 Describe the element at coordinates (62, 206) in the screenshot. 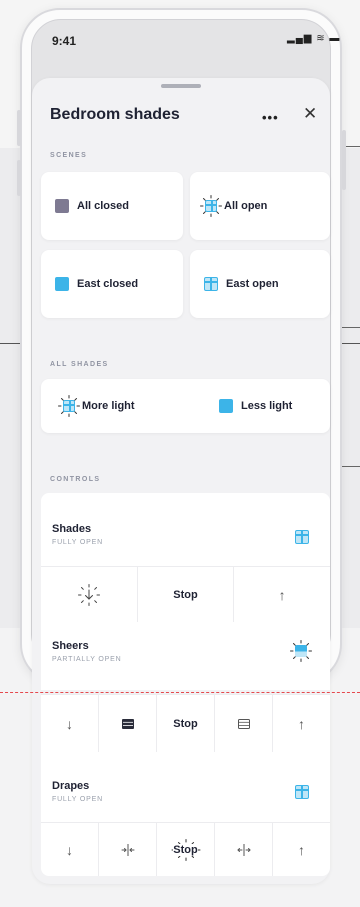

I see `shade-closed-grey-icon` at that location.